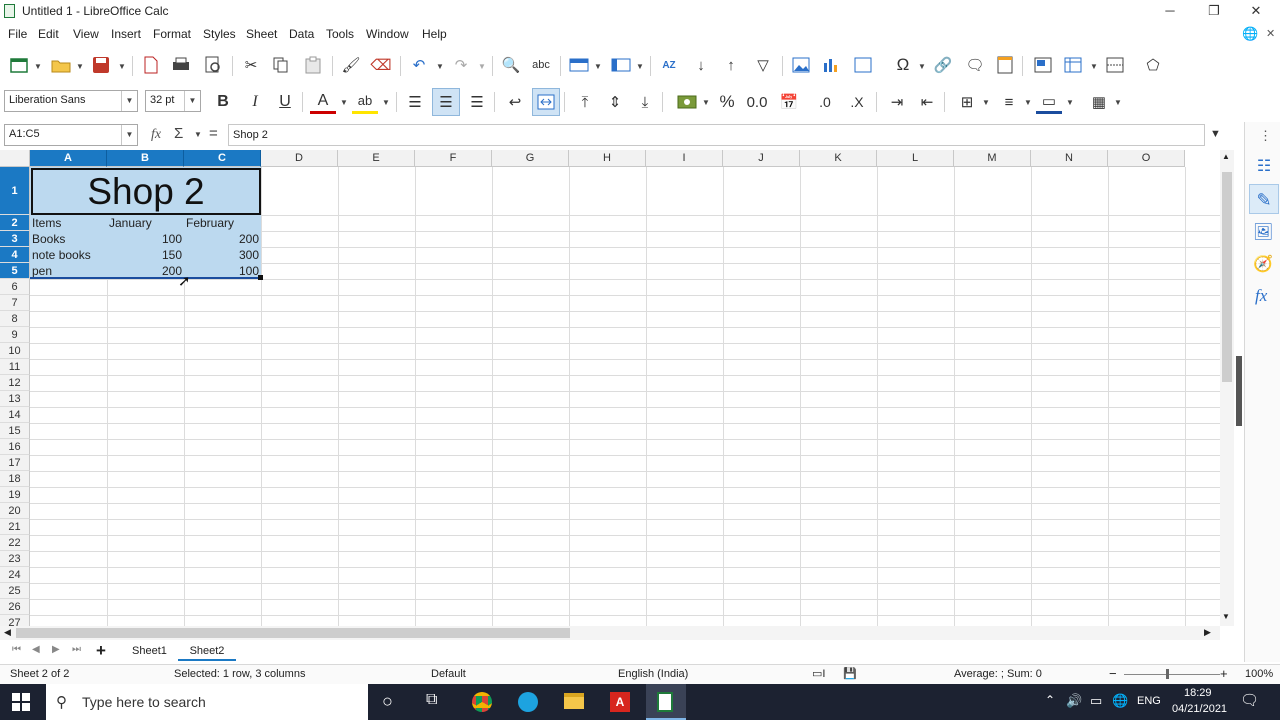 Image resolution: width=1280 pixels, height=720 pixels. Describe the element at coordinates (1263, 232) in the screenshot. I see `gallery-icon: 🖼` at that location.